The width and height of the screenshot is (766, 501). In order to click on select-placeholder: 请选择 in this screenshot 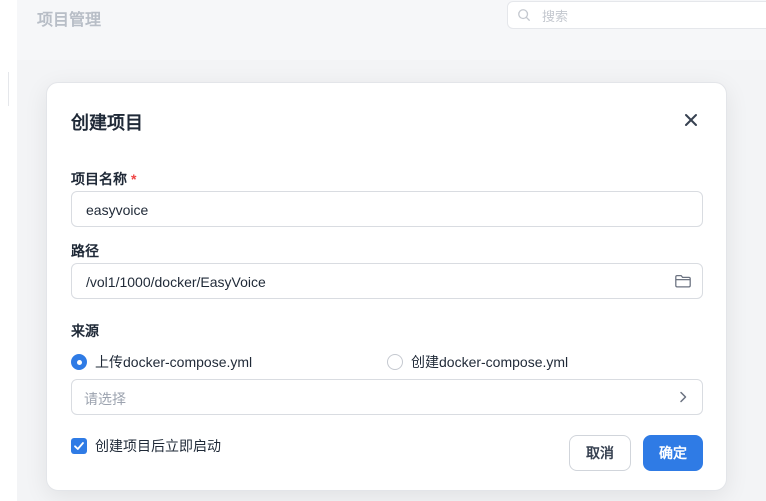, I will do `click(105, 399)`.